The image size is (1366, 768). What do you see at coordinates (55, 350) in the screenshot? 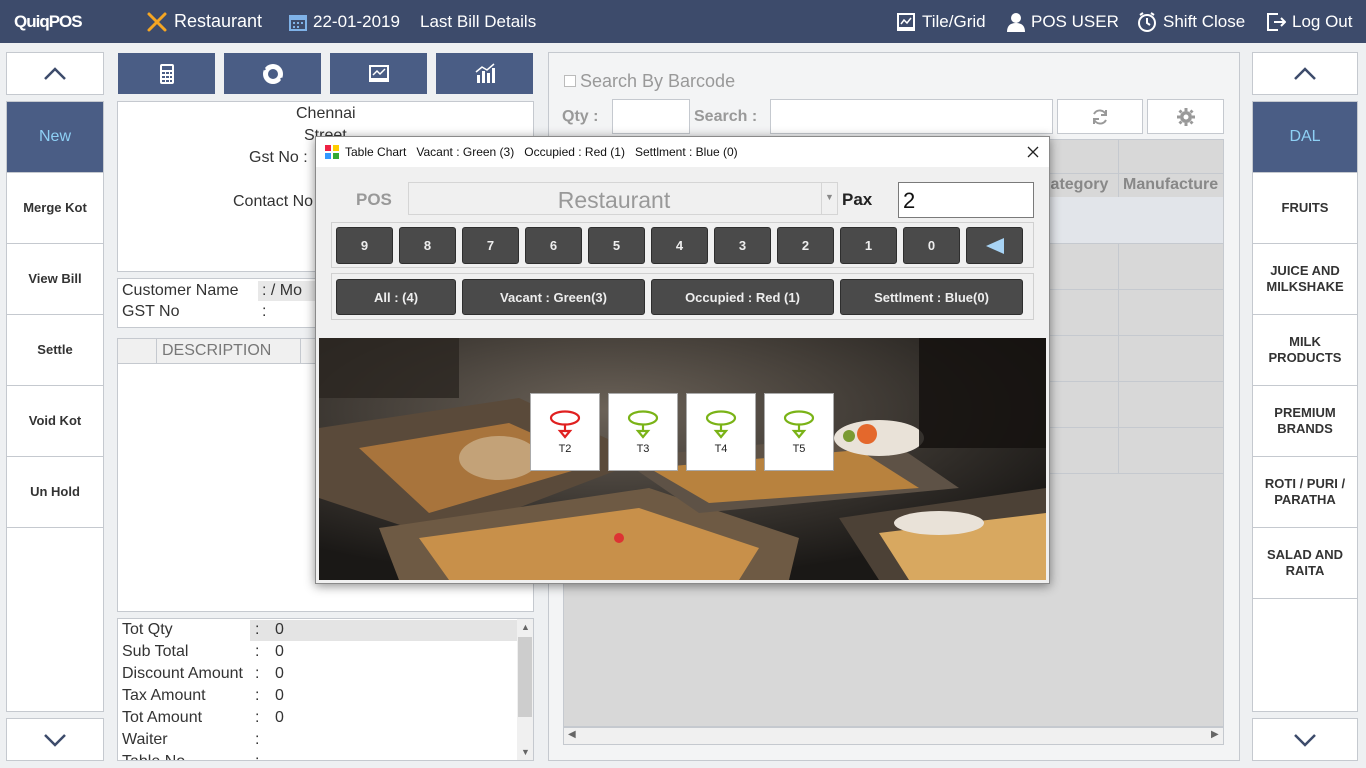
I see `menu-settle: Settle` at bounding box center [55, 350].